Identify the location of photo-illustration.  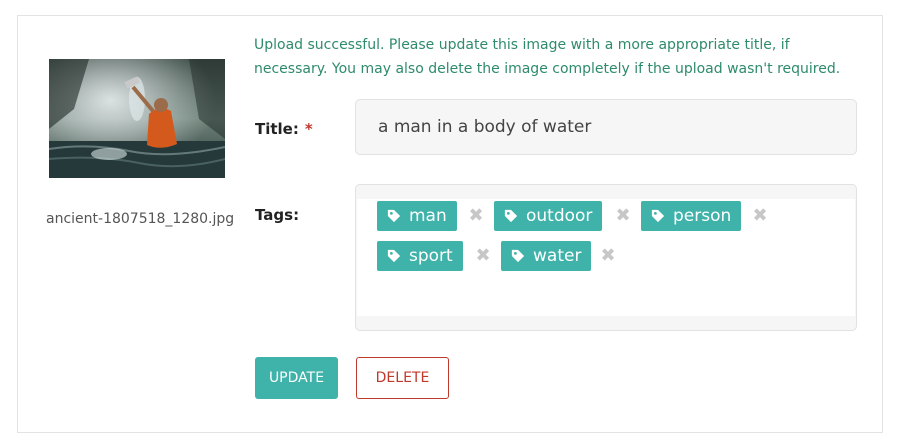
(137, 118).